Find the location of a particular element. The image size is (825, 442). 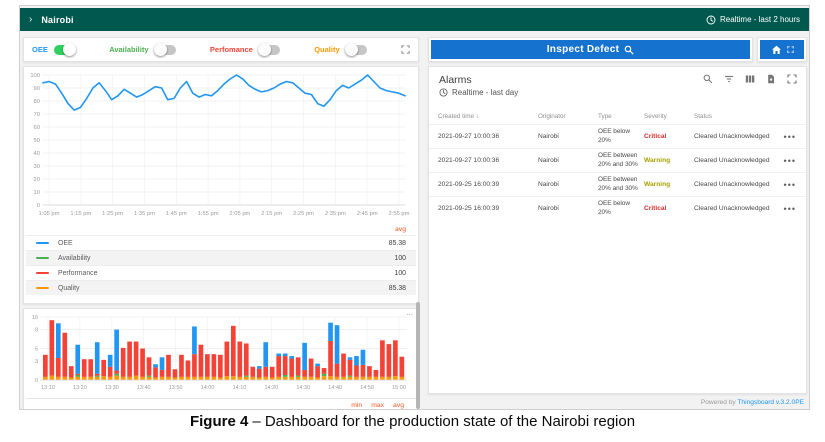

stat-header-max: max is located at coordinates (378, 405).